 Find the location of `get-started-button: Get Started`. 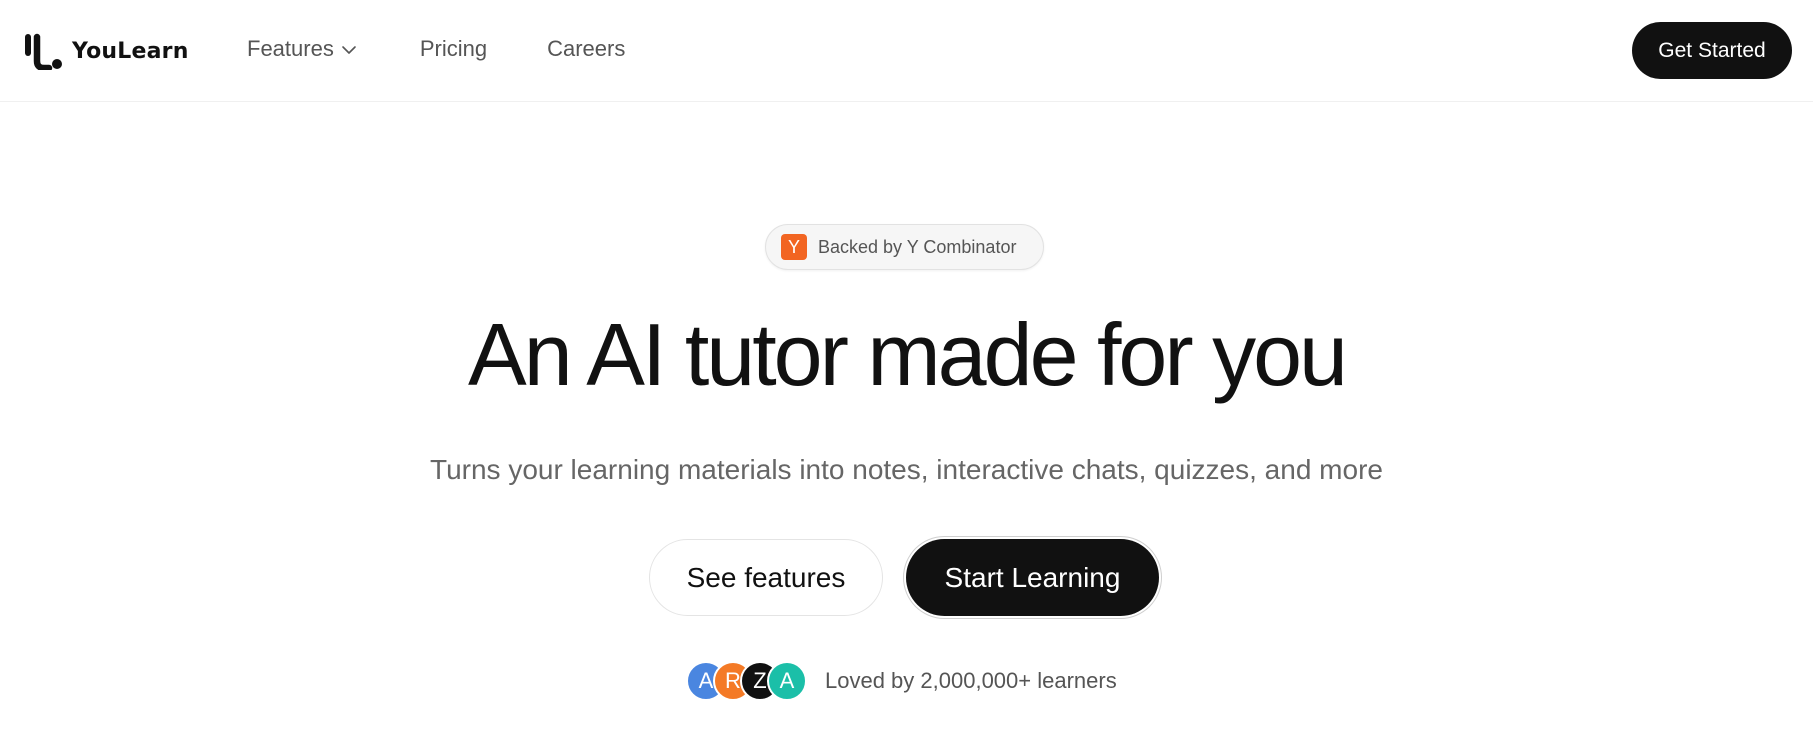

get-started-button: Get Started is located at coordinates (1712, 50).